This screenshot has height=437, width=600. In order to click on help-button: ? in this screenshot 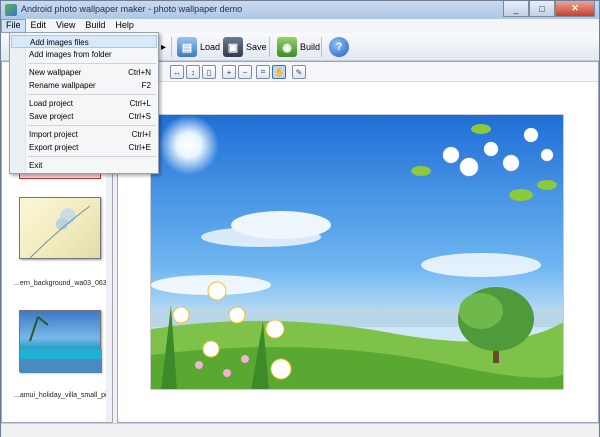, I will do `click(339, 47)`.